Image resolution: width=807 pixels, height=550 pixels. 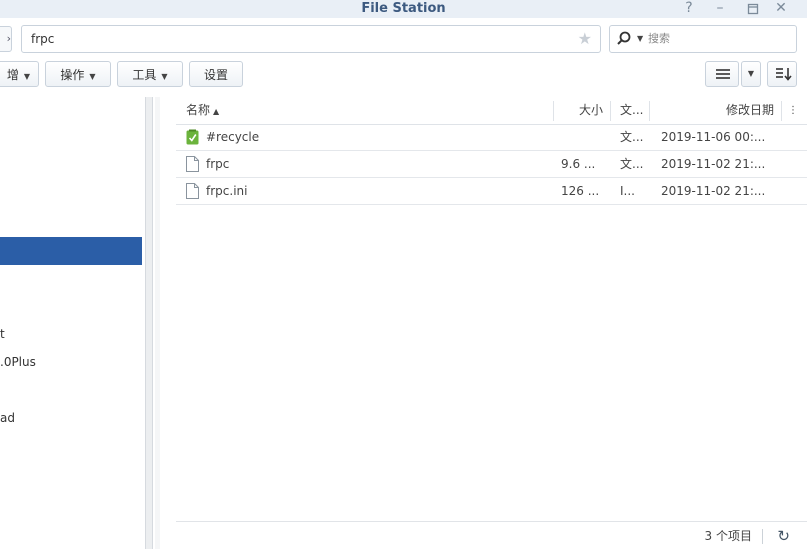 I want to click on folder-tree-panel: t .0Plus ad, so click(x=72, y=323).